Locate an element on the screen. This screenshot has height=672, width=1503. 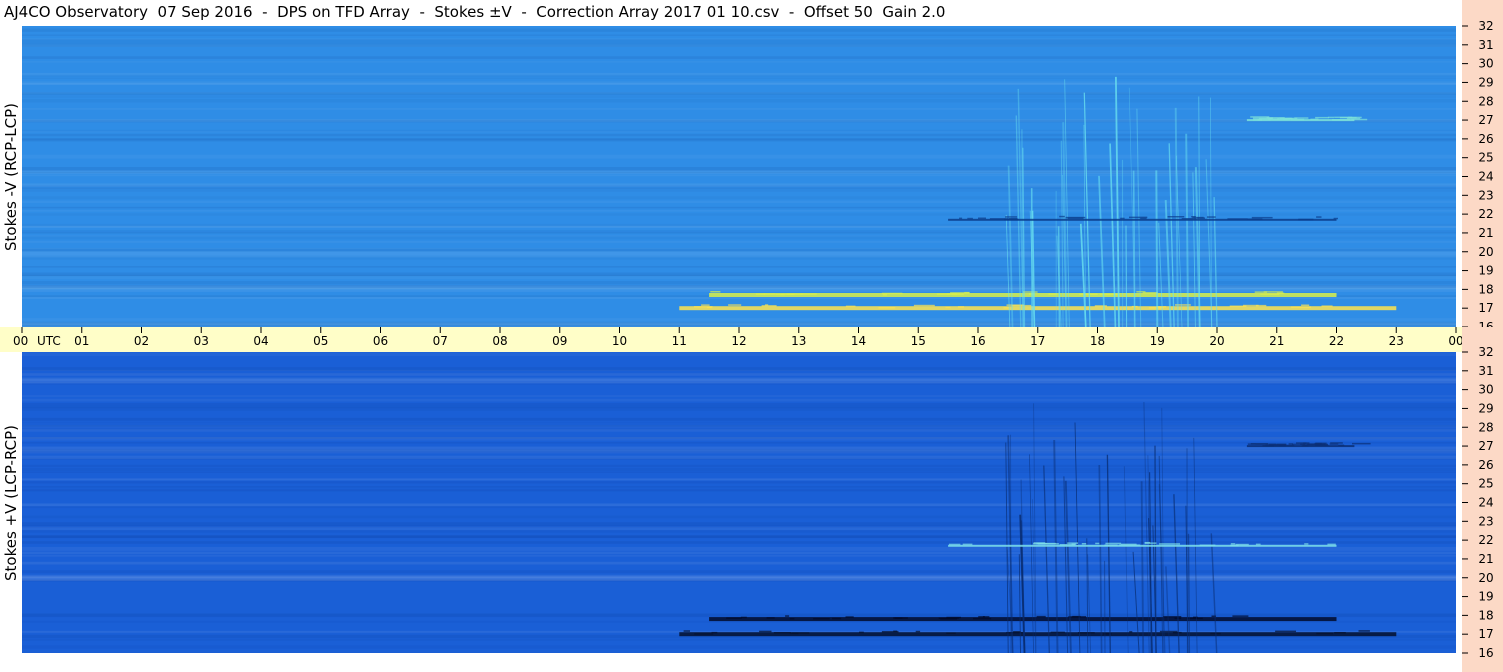
emission-band is located at coordinates (1038, 308).